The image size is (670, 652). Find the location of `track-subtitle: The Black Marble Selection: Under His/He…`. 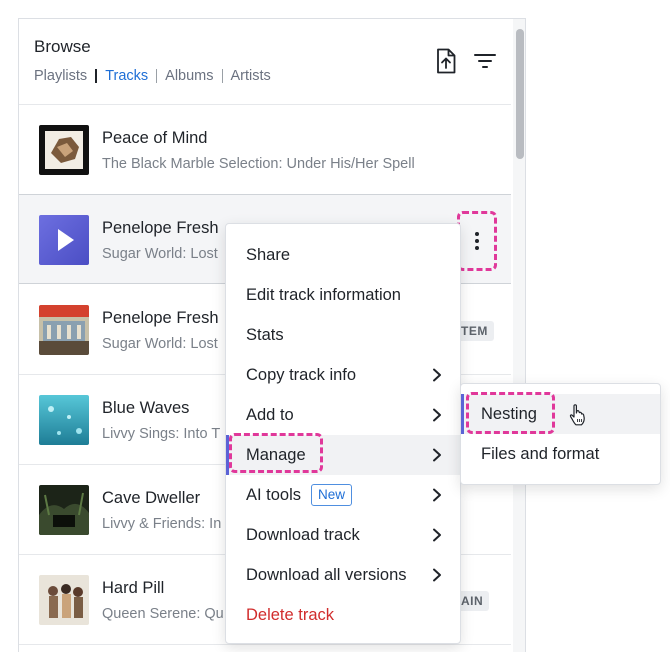

track-subtitle: The Black Marble Selection: Under His/He… is located at coordinates (258, 164).